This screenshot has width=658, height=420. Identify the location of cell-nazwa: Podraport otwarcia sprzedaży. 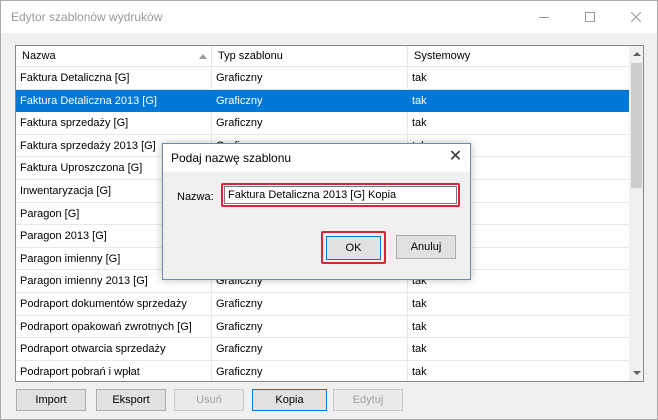
(114, 349).